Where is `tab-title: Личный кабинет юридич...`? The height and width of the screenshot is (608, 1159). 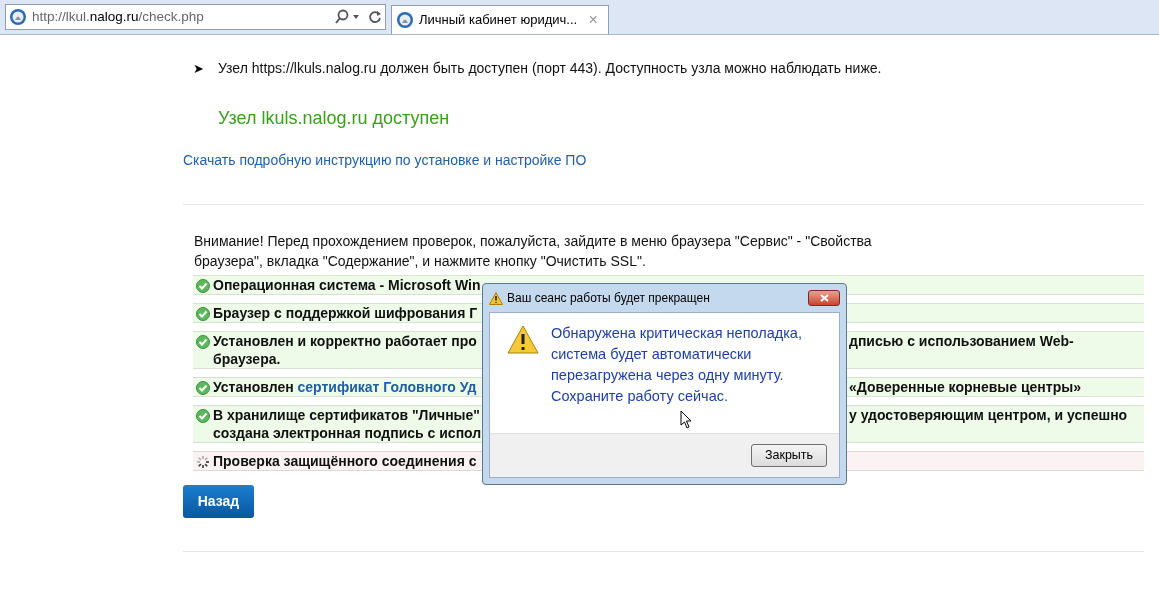 tab-title: Личный кабинет юридич... is located at coordinates (498, 20).